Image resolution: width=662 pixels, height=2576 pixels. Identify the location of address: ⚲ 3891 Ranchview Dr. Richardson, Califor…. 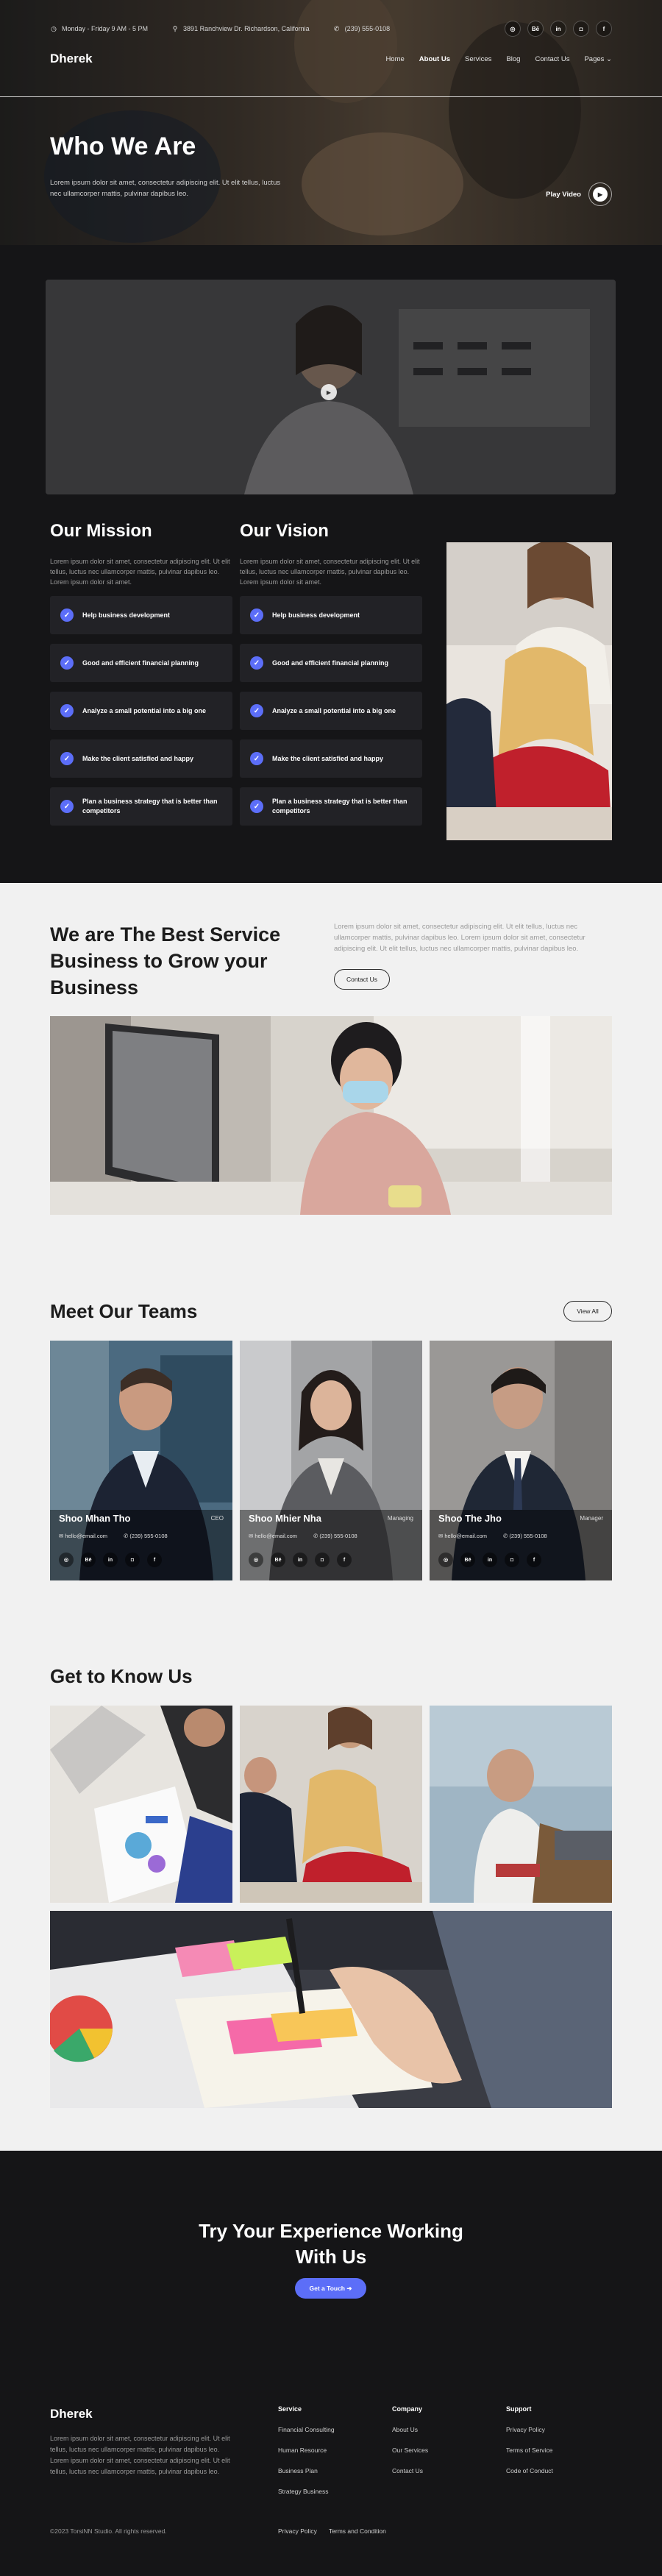
(240, 28).